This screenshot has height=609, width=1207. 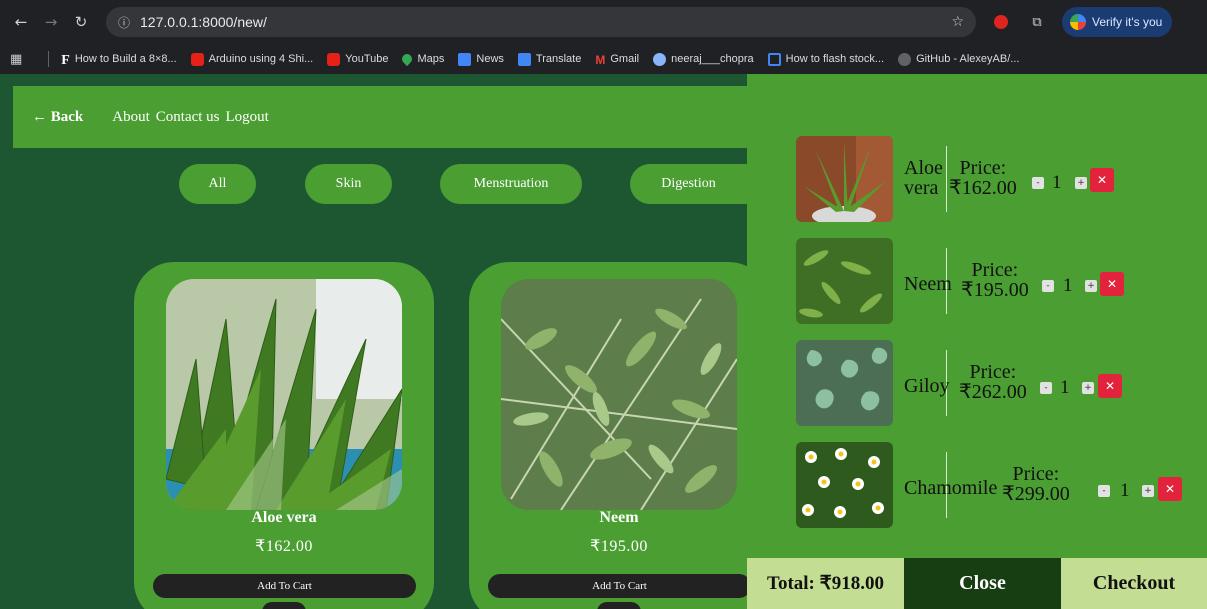 I want to click on gmail-icon: M, so click(x=600, y=59).